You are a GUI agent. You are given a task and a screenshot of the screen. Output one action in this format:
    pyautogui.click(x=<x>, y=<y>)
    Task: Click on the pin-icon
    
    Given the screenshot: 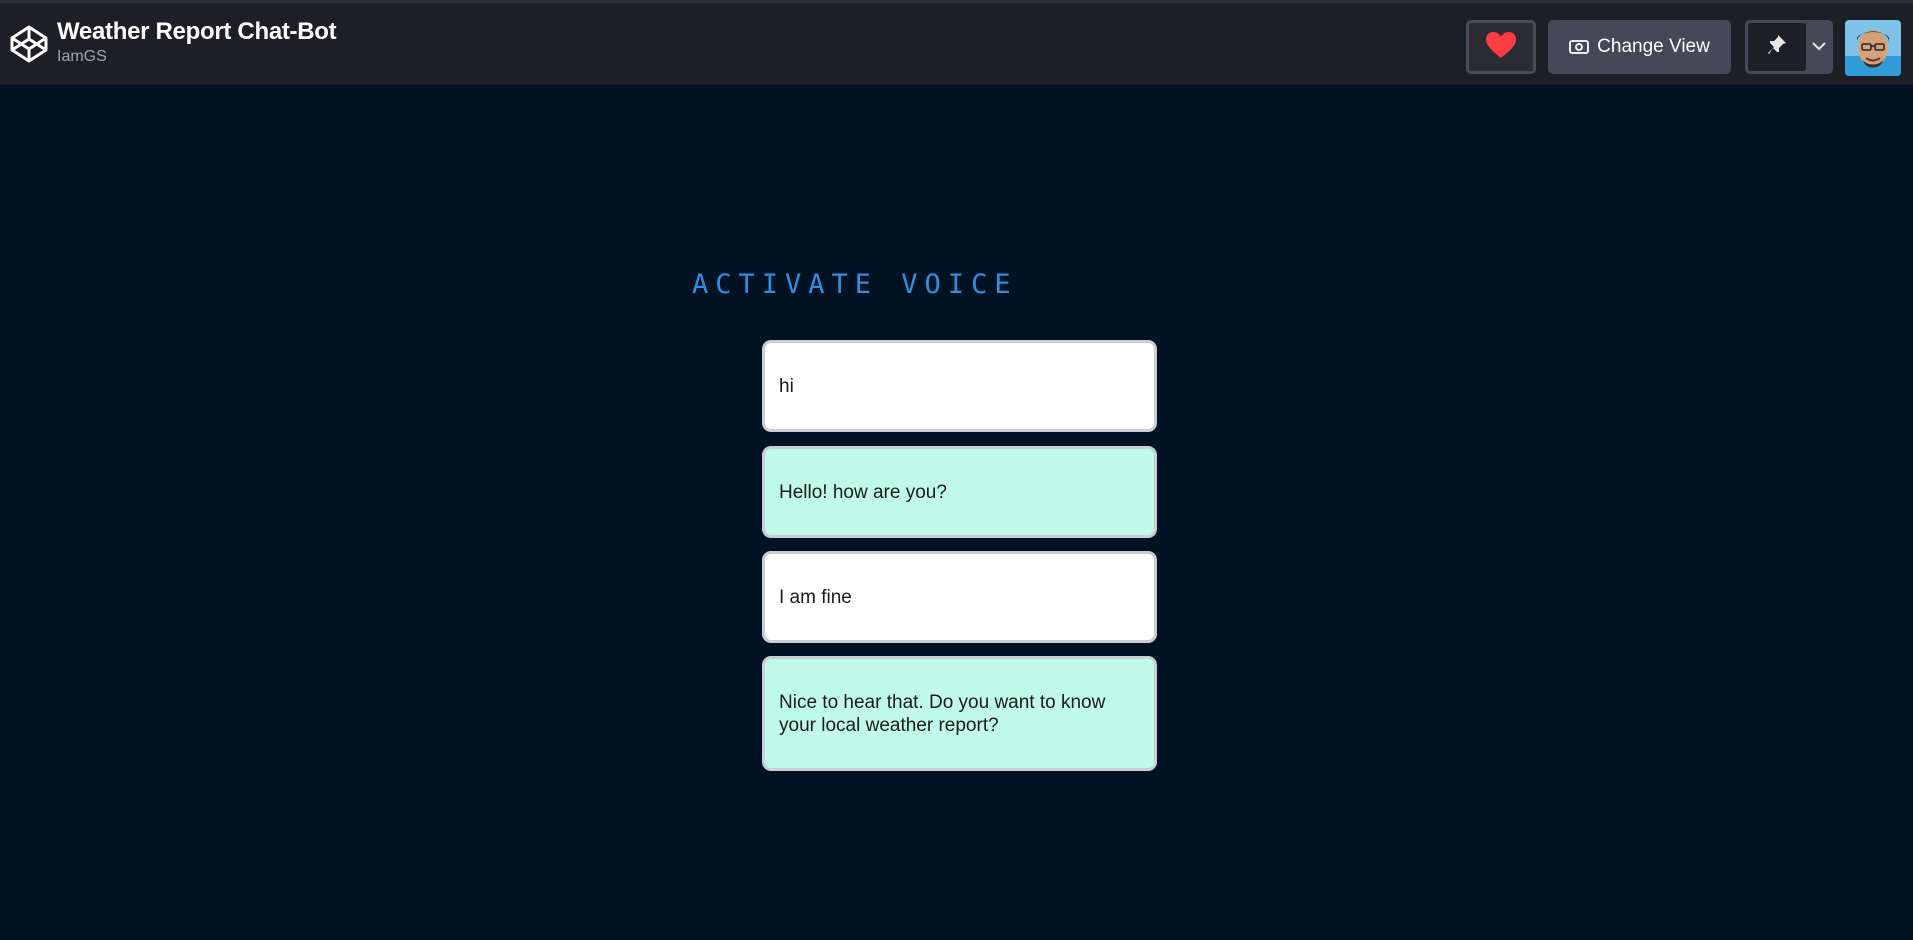 What is the action you would take?
    pyautogui.click(x=1777, y=47)
    